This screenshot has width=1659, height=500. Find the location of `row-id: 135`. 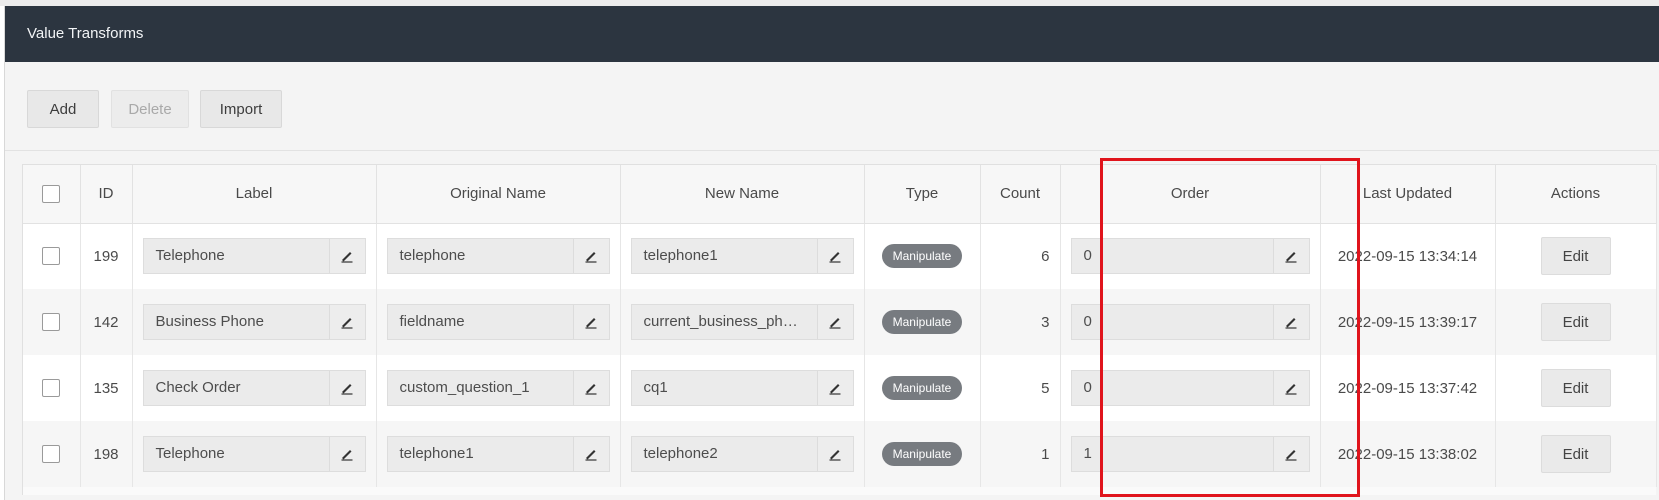

row-id: 135 is located at coordinates (106, 388).